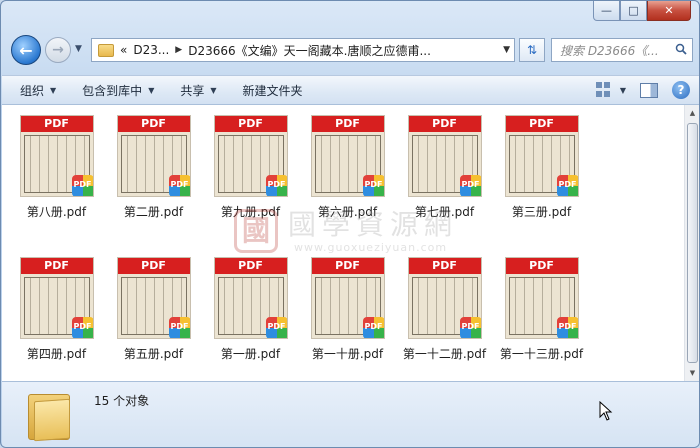 The image size is (700, 448). I want to click on scrollbar-thumb, so click(692, 243).